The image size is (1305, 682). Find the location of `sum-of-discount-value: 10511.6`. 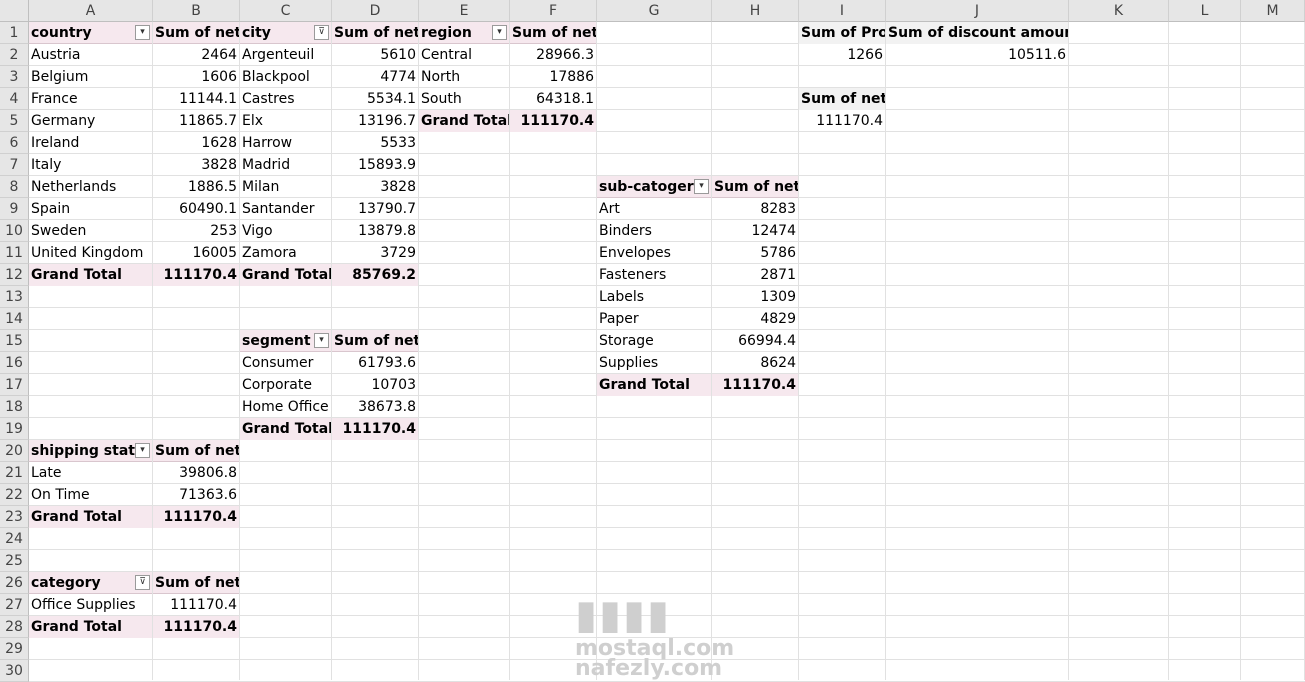

sum-of-discount-value: 10511.6 is located at coordinates (977, 55).